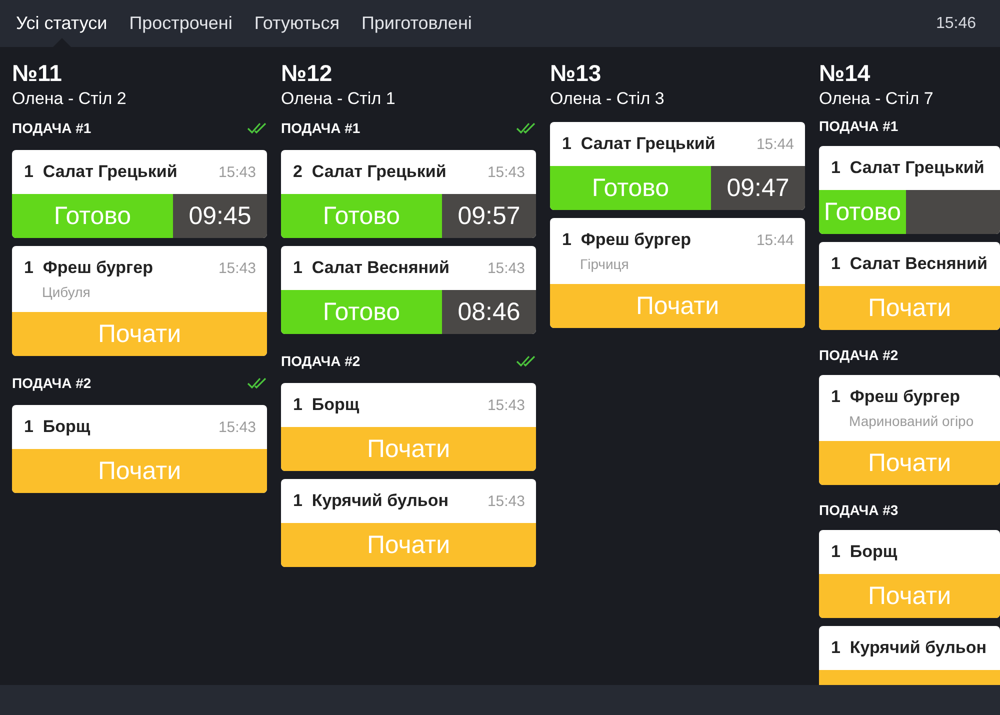 Image resolution: width=1000 pixels, height=715 pixels. I want to click on cooking-timer: 09:45, so click(220, 216).